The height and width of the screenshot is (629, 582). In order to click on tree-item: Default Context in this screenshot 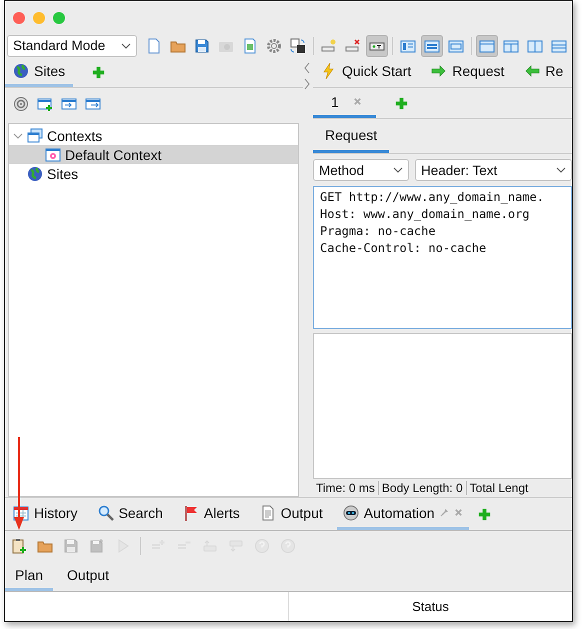, I will do `click(153, 154)`.